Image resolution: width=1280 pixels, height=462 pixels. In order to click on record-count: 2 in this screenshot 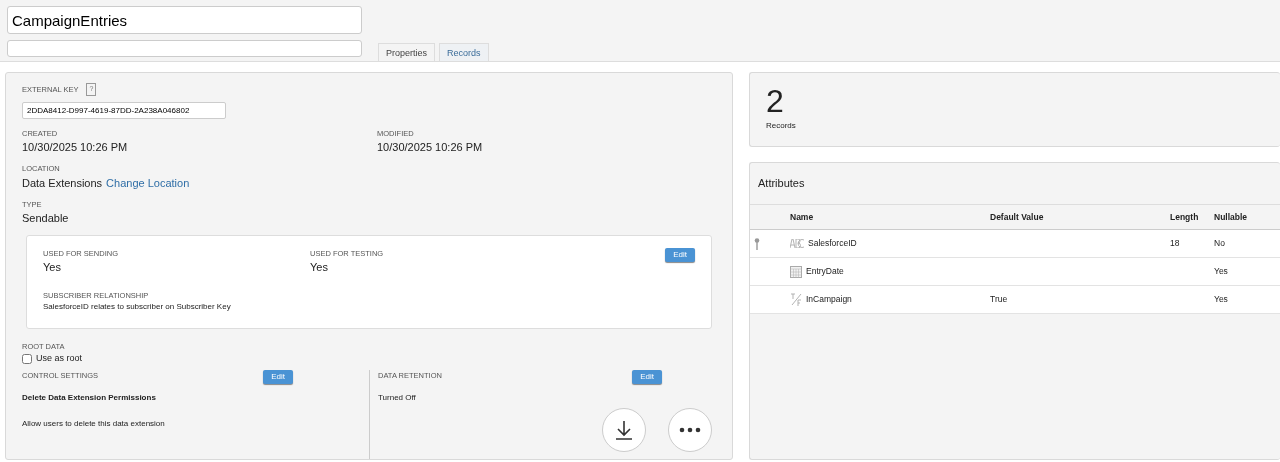, I will do `click(775, 101)`.